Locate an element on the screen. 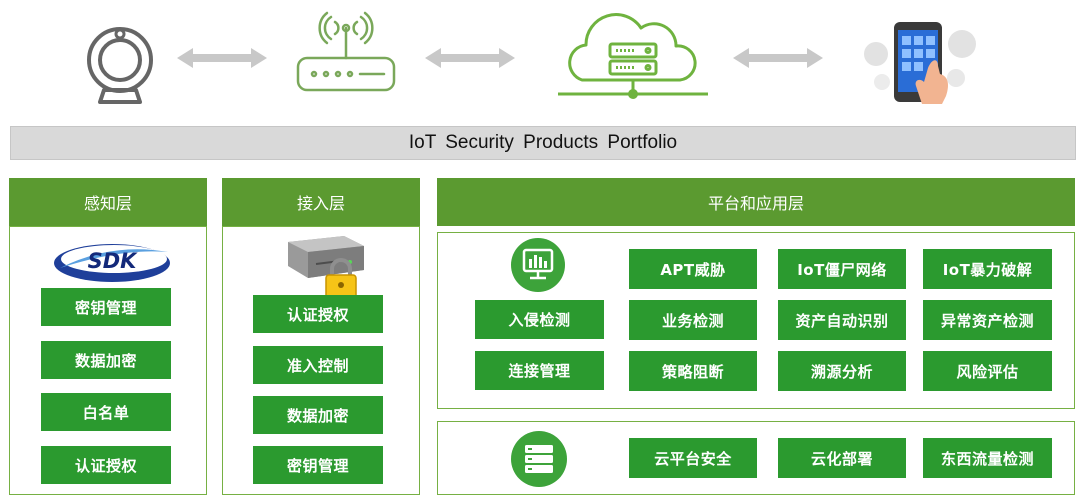  perception-layer-title: 感知层 is located at coordinates (107, 203).